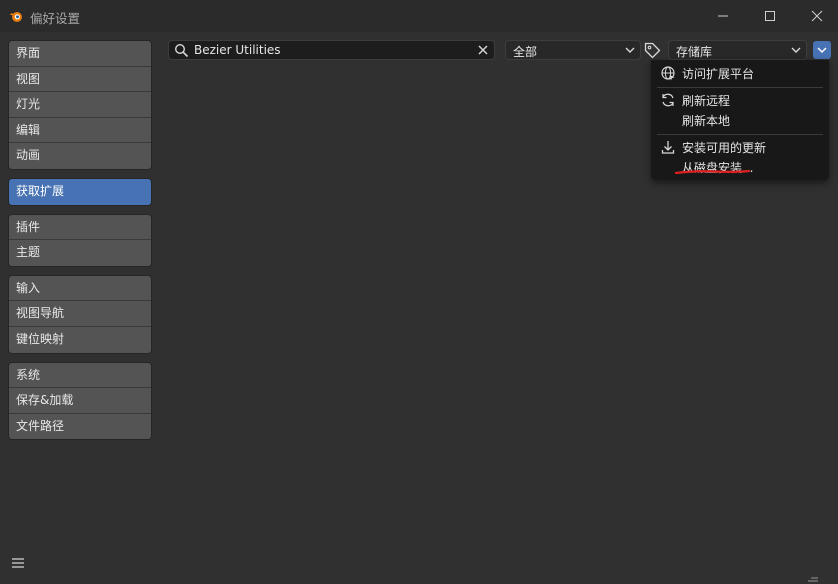 This screenshot has height=584, width=838. Describe the element at coordinates (80, 79) in the screenshot. I see `sidebar-item-viewport: 视图` at that location.